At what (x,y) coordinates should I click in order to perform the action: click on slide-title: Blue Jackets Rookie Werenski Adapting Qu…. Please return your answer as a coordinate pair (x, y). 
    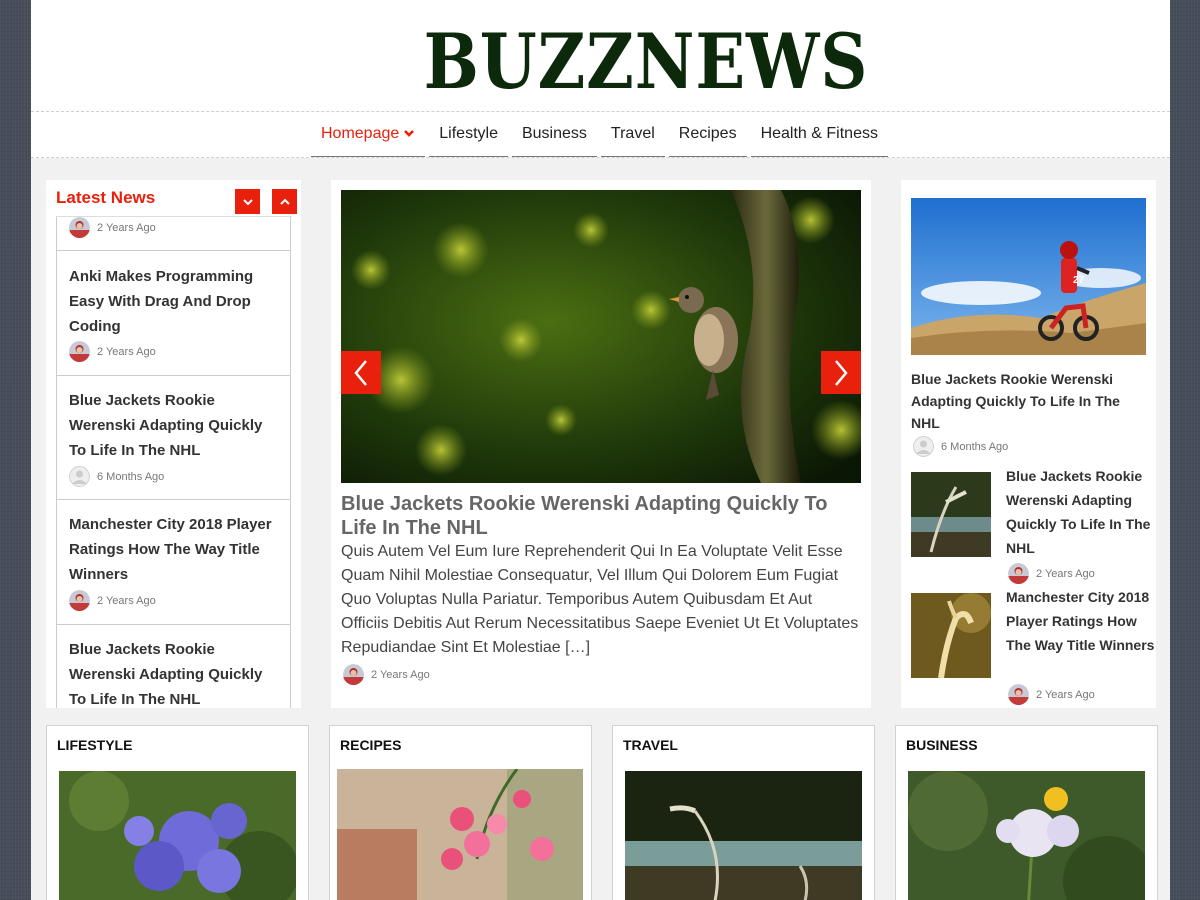
    Looking at the image, I should click on (601, 516).